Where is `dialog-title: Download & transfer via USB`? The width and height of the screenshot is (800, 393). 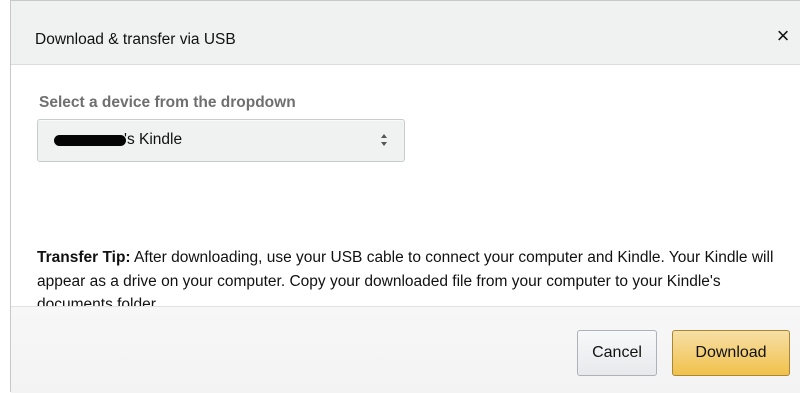 dialog-title: Download & transfer via USB is located at coordinates (135, 39).